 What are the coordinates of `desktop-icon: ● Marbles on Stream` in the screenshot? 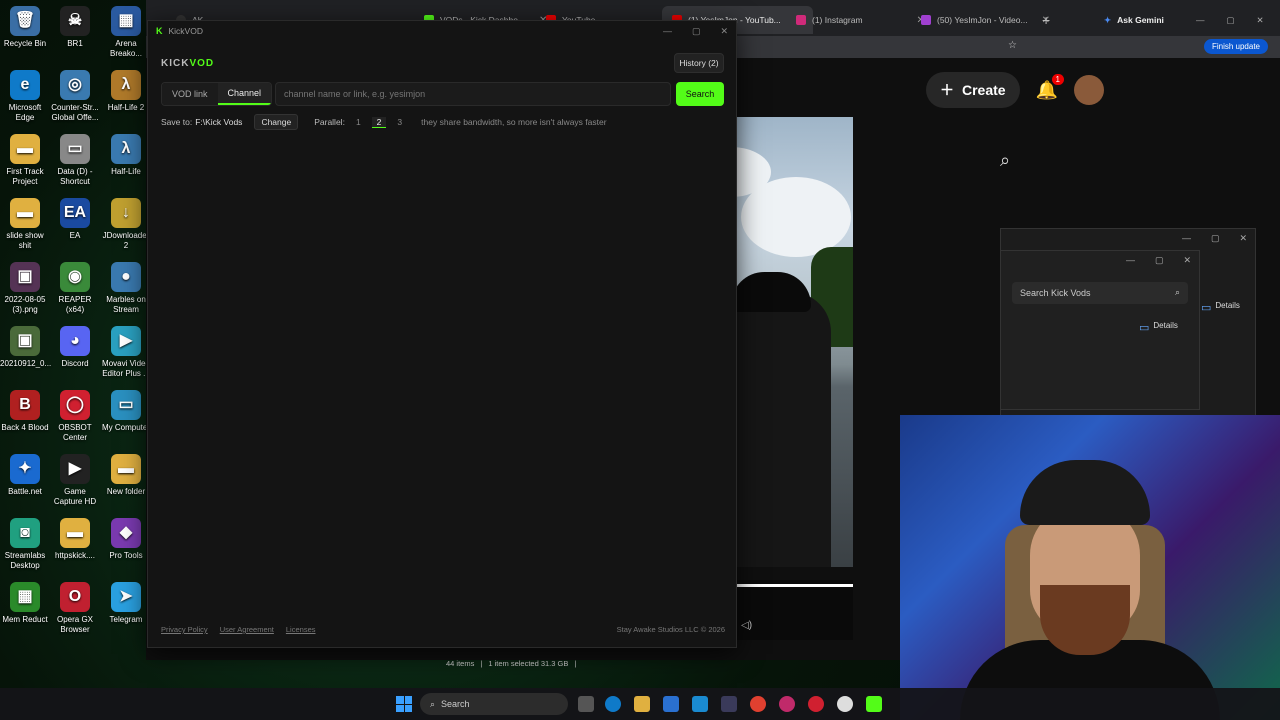 It's located at (126, 288).